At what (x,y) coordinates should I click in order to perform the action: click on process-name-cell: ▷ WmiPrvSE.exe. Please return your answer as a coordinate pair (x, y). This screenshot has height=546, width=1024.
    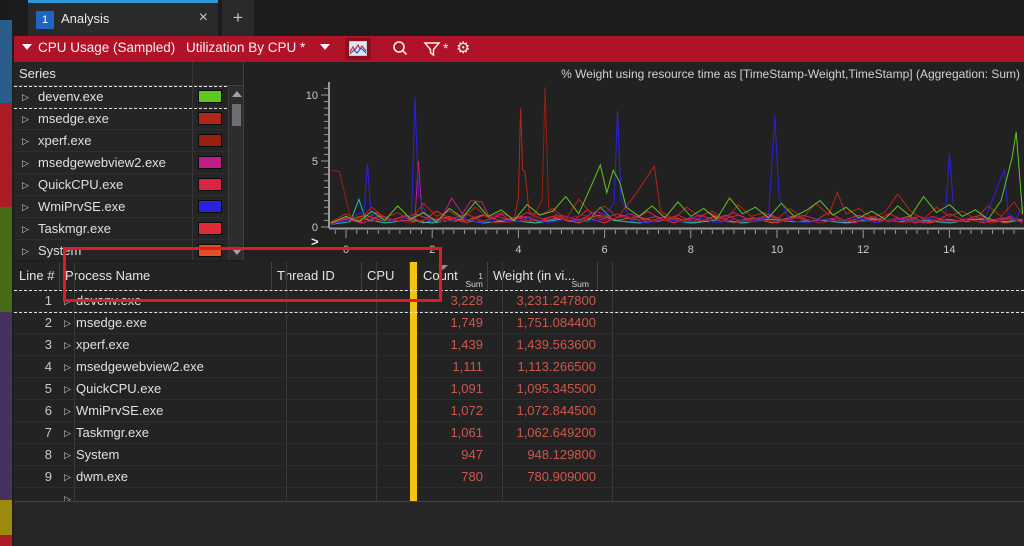
    Looking at the image, I should click on (166, 410).